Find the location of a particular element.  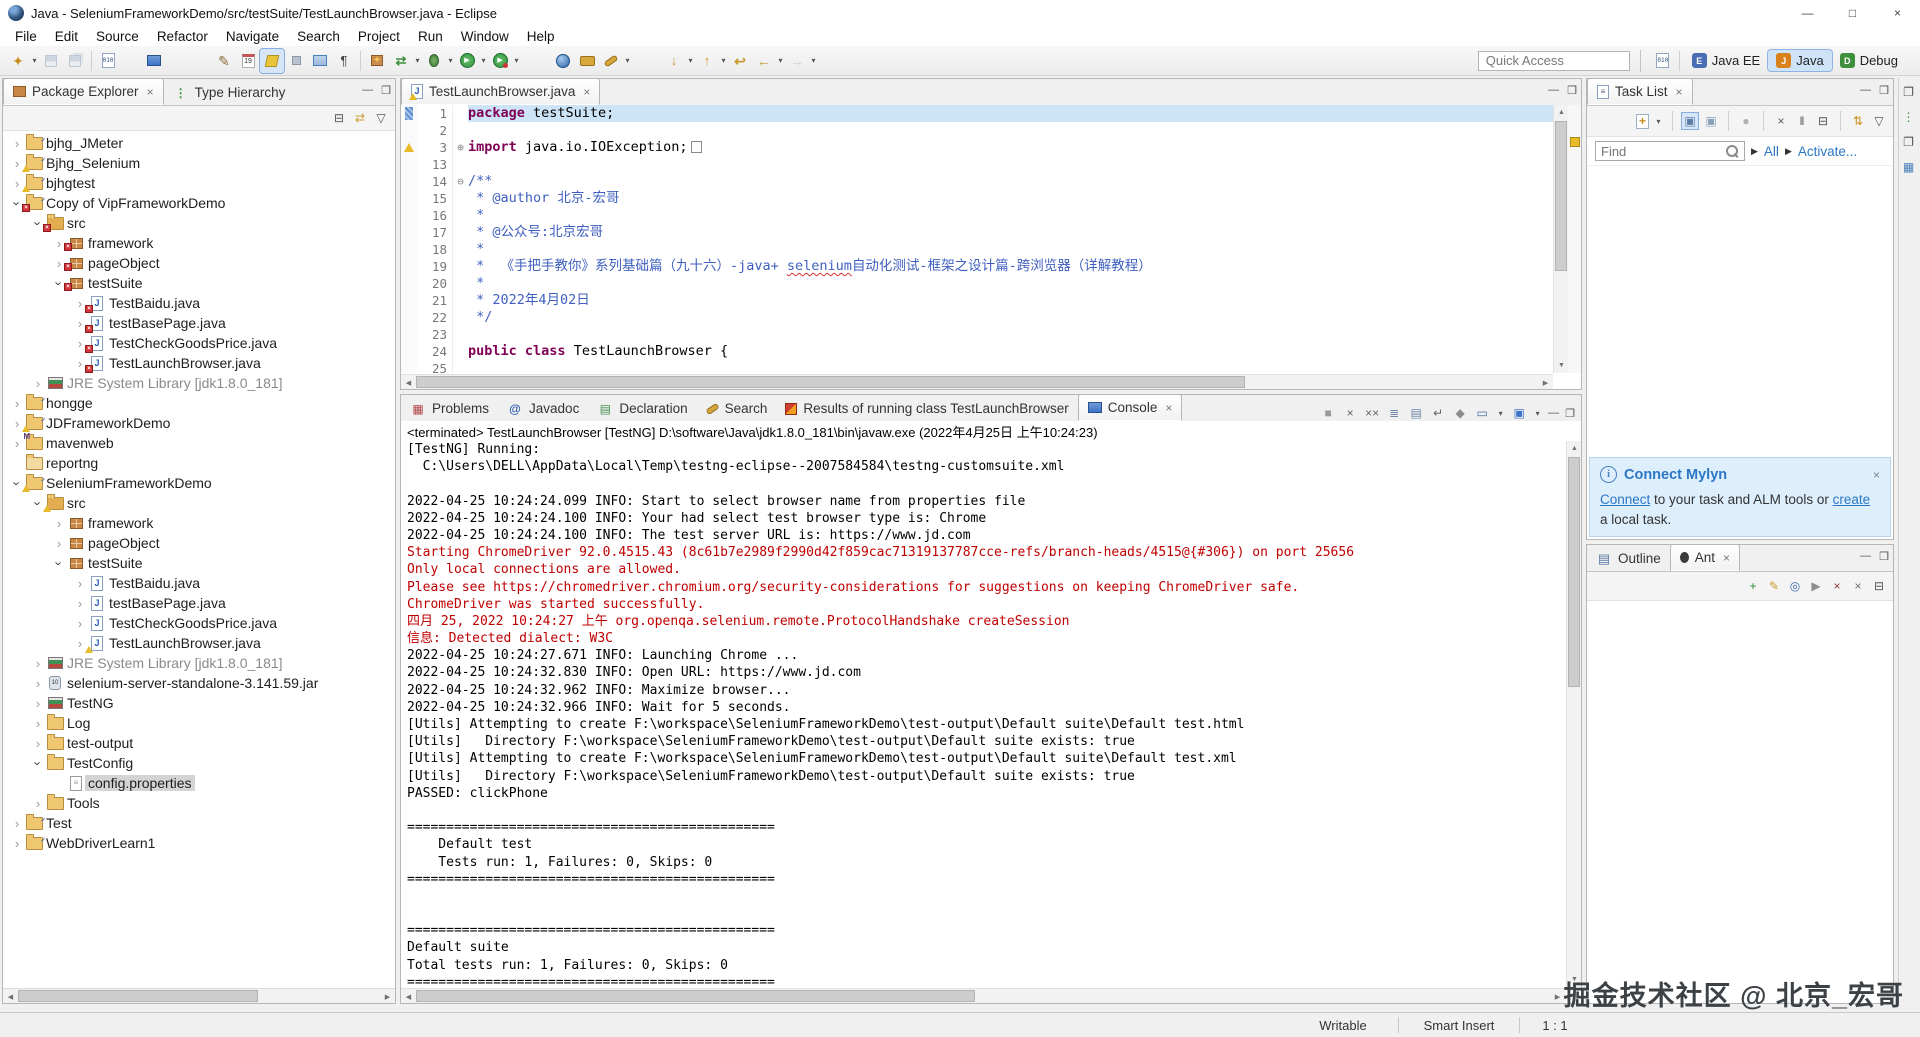

minimize-editor-icon: — is located at coordinates (1553, 90).